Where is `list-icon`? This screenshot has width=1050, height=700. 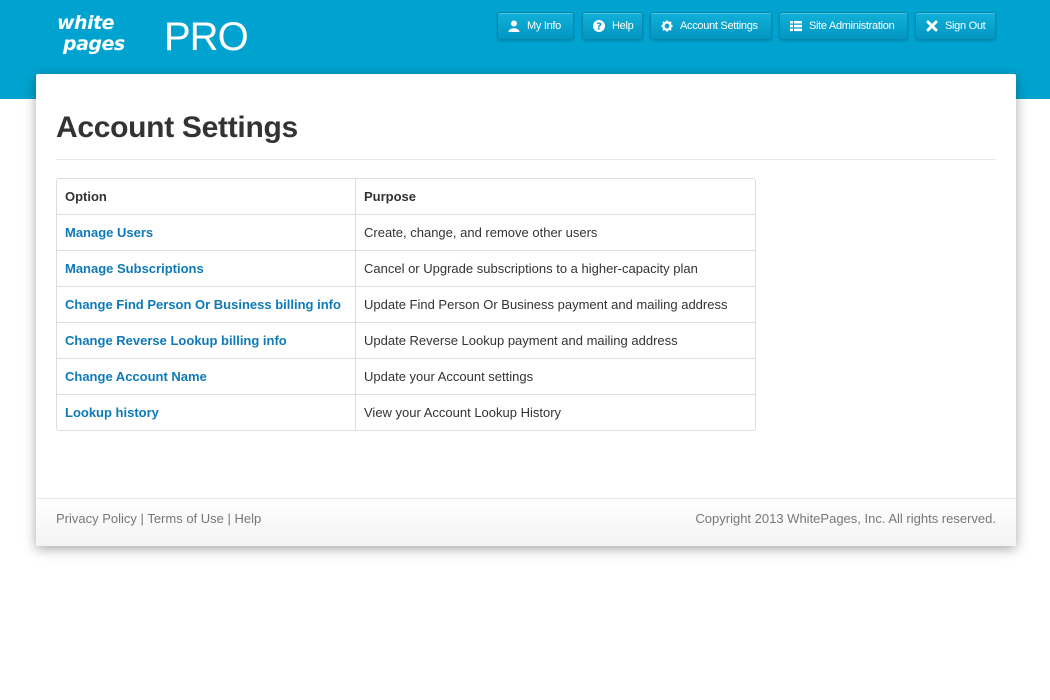
list-icon is located at coordinates (796, 26).